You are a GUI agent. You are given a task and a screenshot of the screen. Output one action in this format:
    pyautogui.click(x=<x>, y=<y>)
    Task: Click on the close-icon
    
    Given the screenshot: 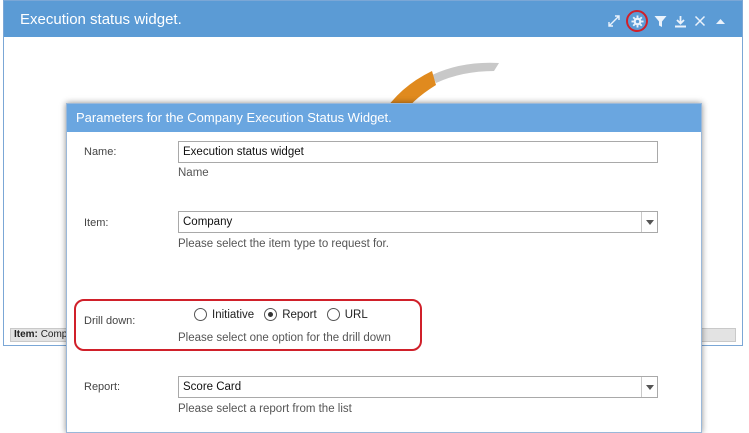 What is the action you would take?
    pyautogui.click(x=700, y=21)
    